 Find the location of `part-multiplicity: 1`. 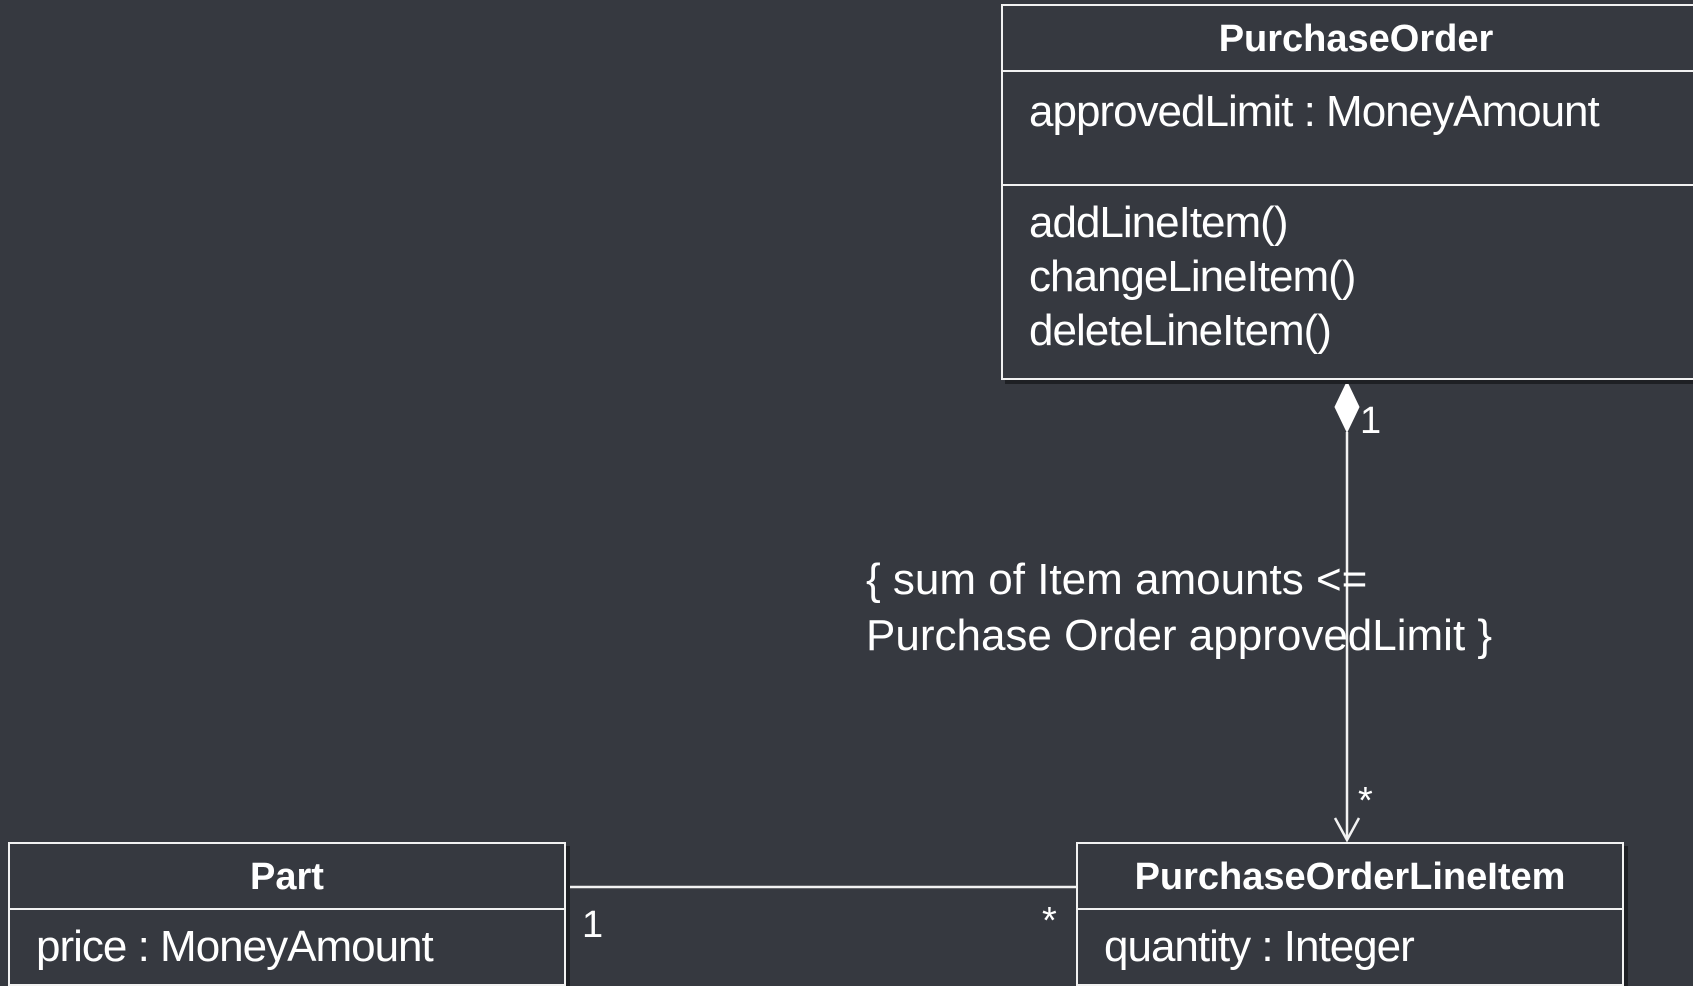

part-multiplicity: 1 is located at coordinates (593, 925).